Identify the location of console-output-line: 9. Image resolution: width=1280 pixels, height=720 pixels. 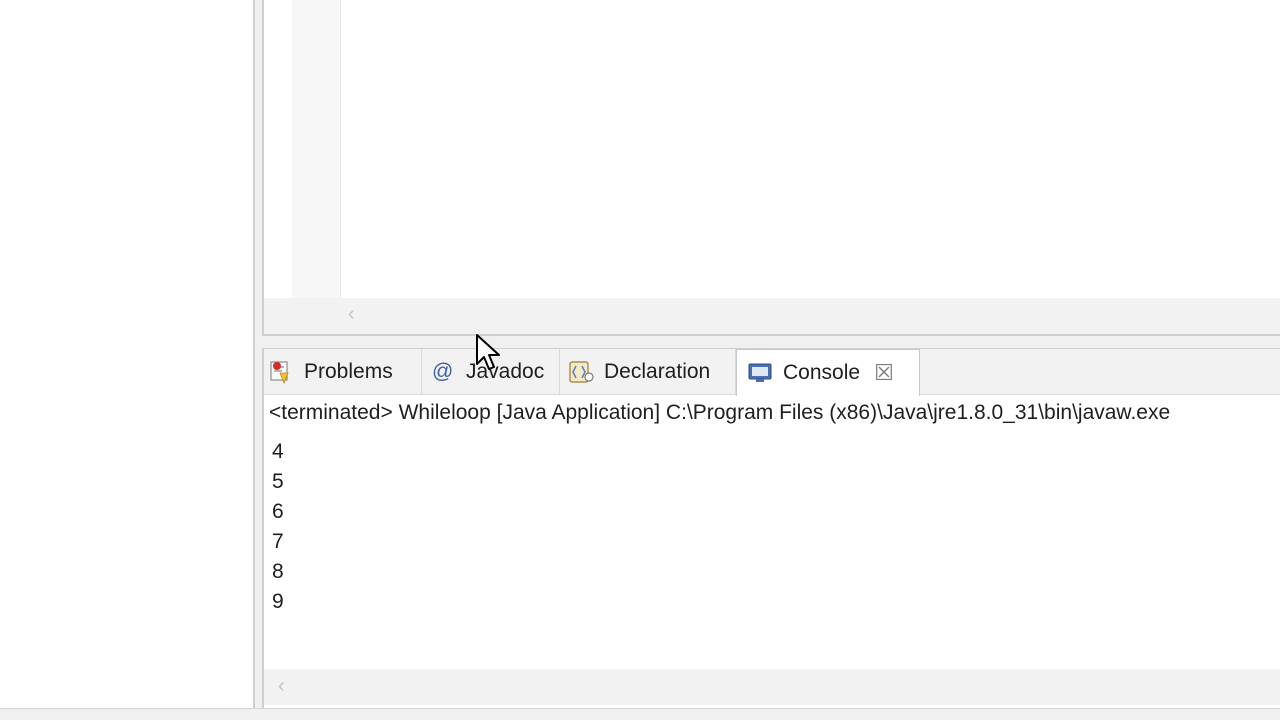
(278, 601).